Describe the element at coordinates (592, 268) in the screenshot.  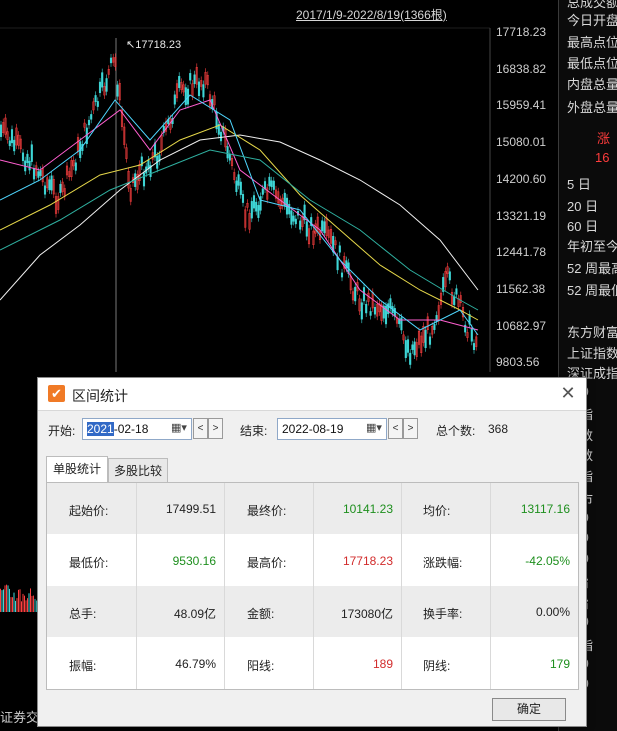
I see `side-panel-item: 52 周最高` at that location.